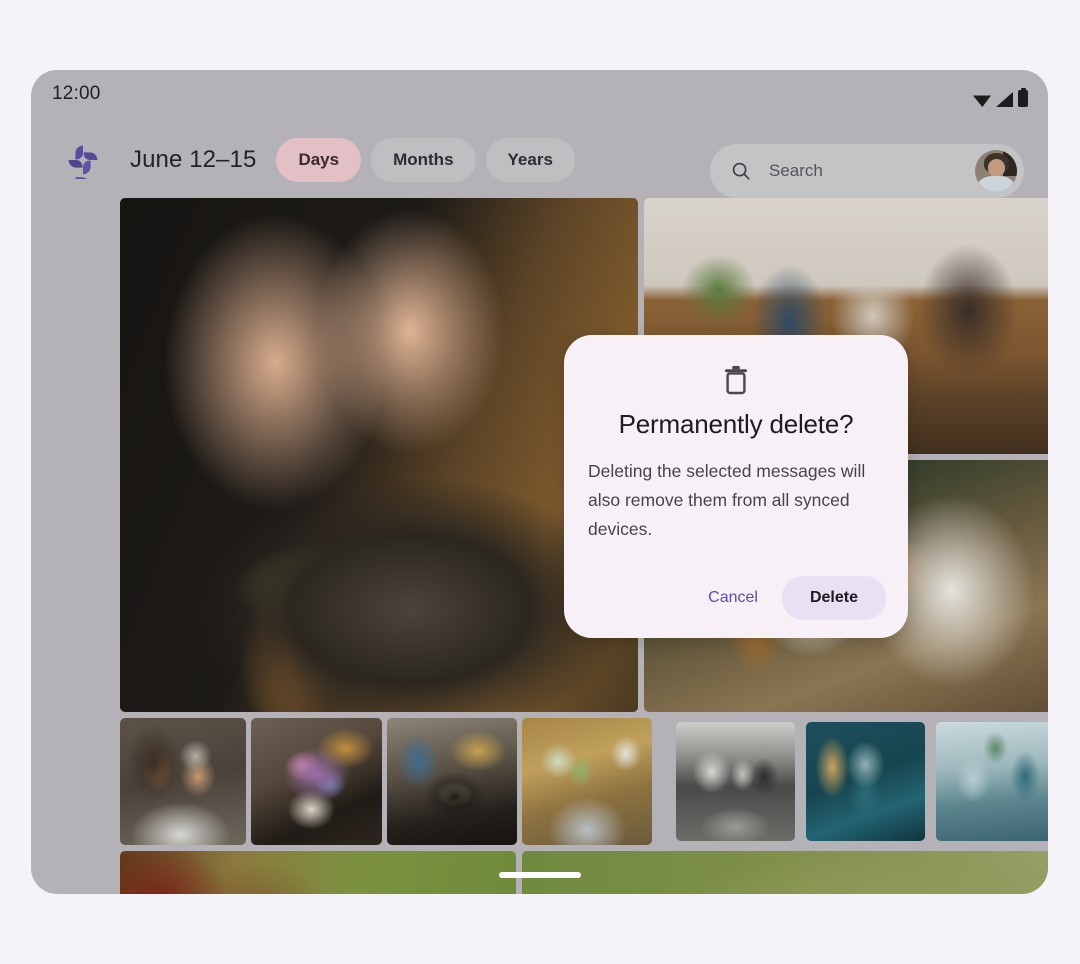  I want to click on cancel-button: Cancel, so click(733, 598).